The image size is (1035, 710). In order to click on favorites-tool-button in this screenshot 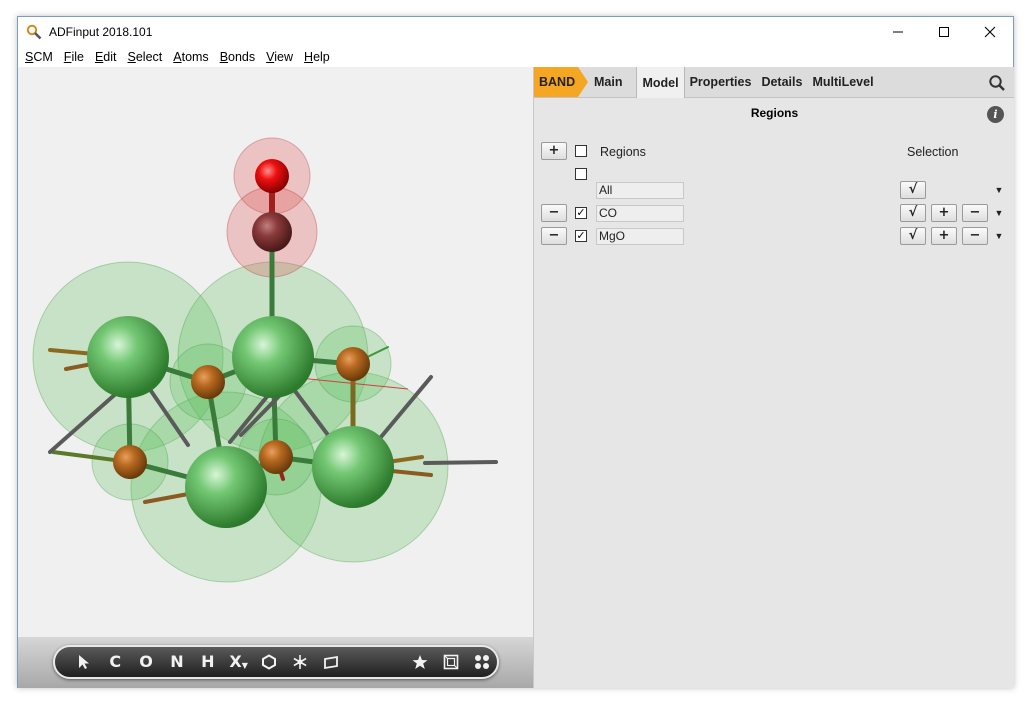, I will do `click(419, 662)`.